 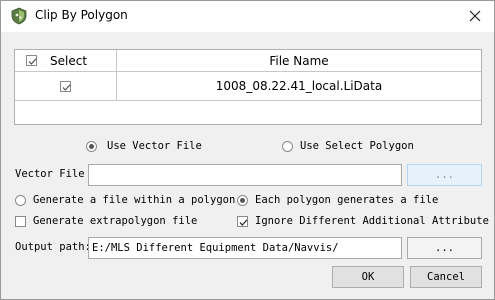 I want to click on select-all-checkbox, so click(x=31, y=60).